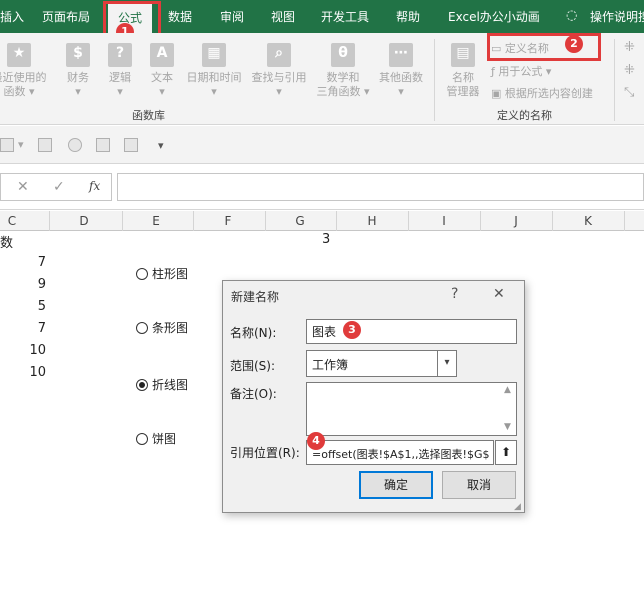 Image resolution: width=644 pixels, height=604 pixels. What do you see at coordinates (463, 71) in the screenshot?
I see `name-manager-button: ▤ 名称 管理器` at bounding box center [463, 71].